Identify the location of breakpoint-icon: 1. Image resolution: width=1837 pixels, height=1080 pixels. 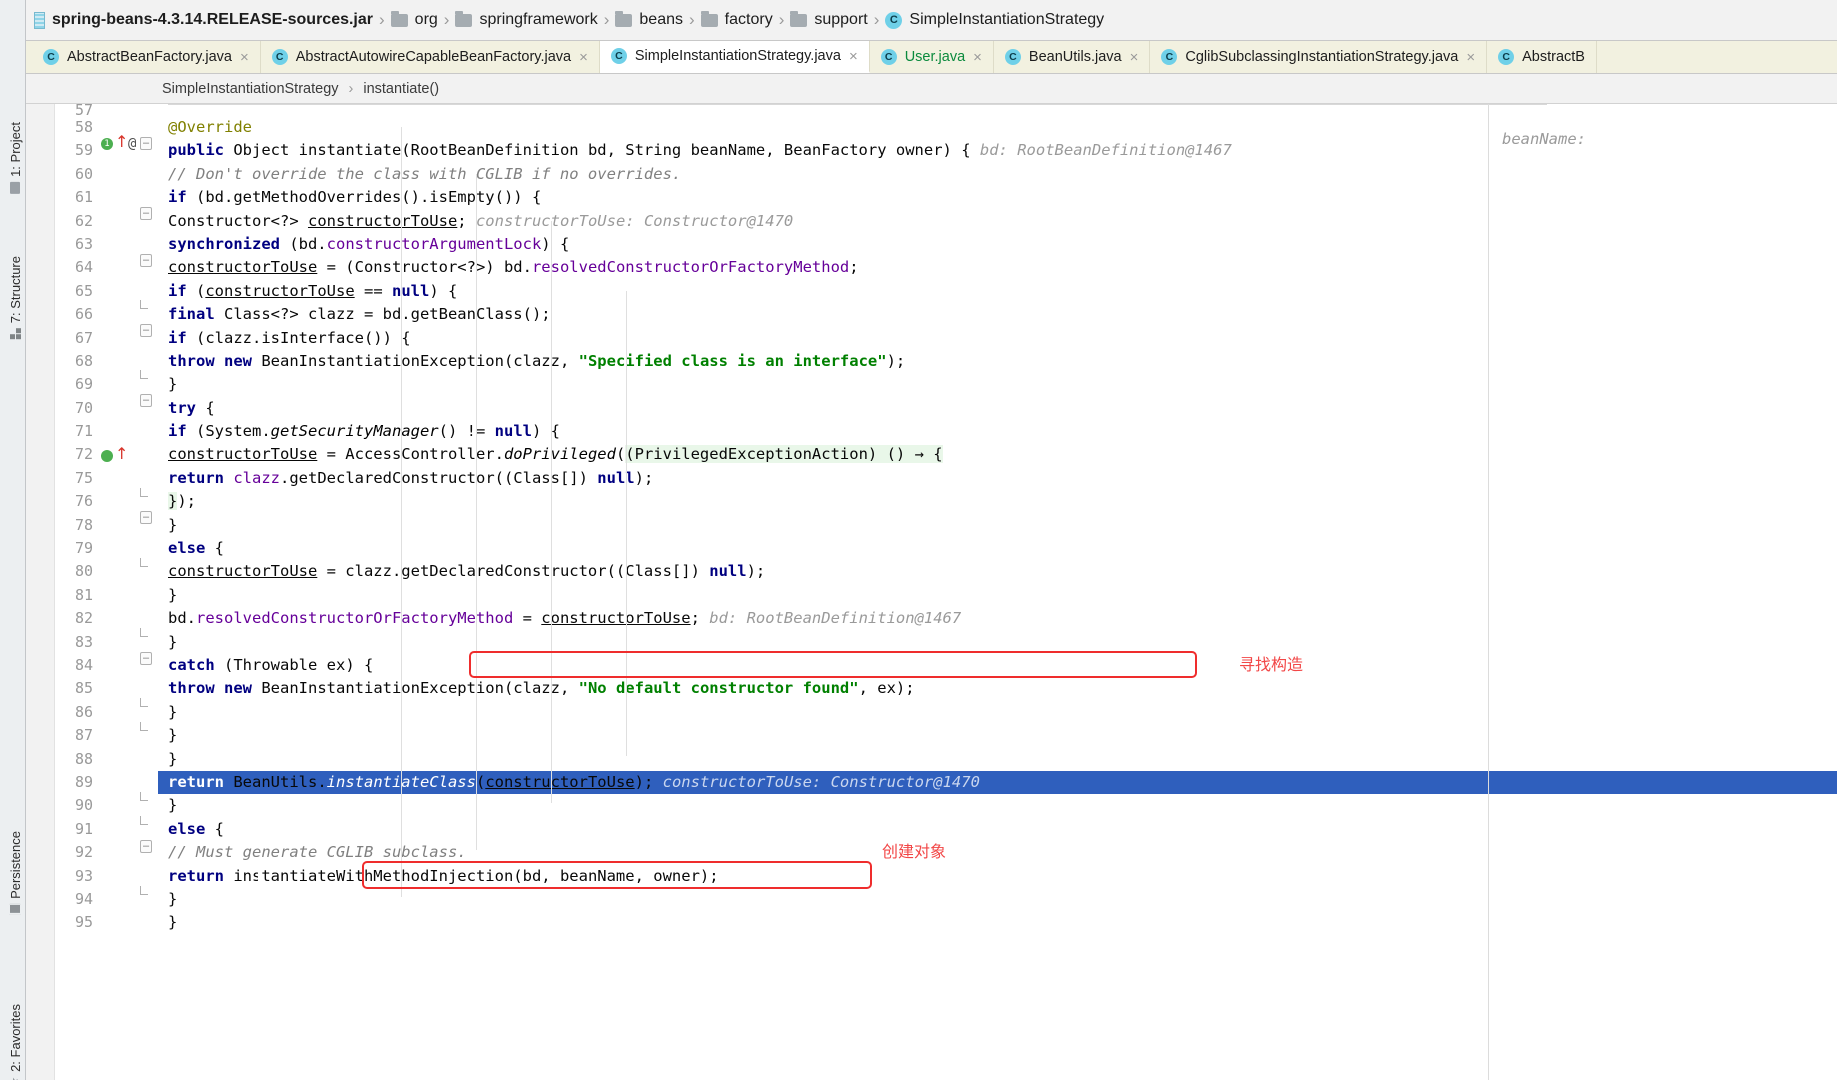
(107, 144).